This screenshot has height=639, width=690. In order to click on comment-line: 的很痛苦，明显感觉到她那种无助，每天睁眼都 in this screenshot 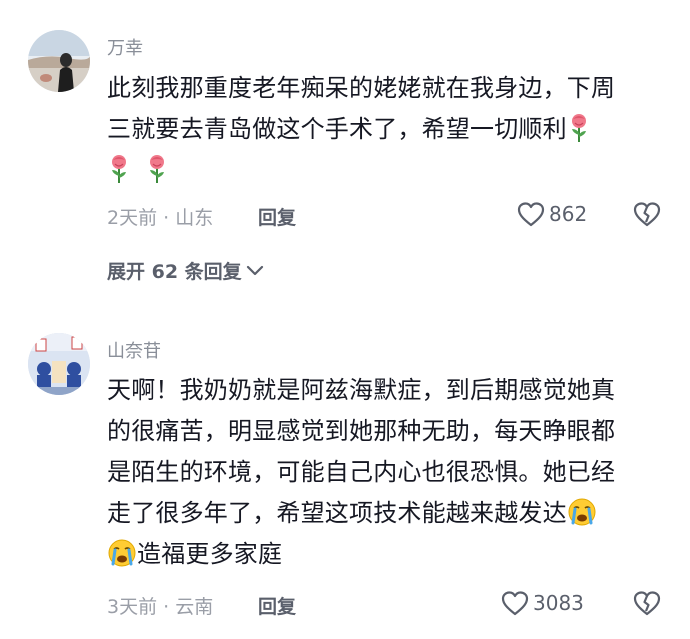, I will do `click(361, 431)`.